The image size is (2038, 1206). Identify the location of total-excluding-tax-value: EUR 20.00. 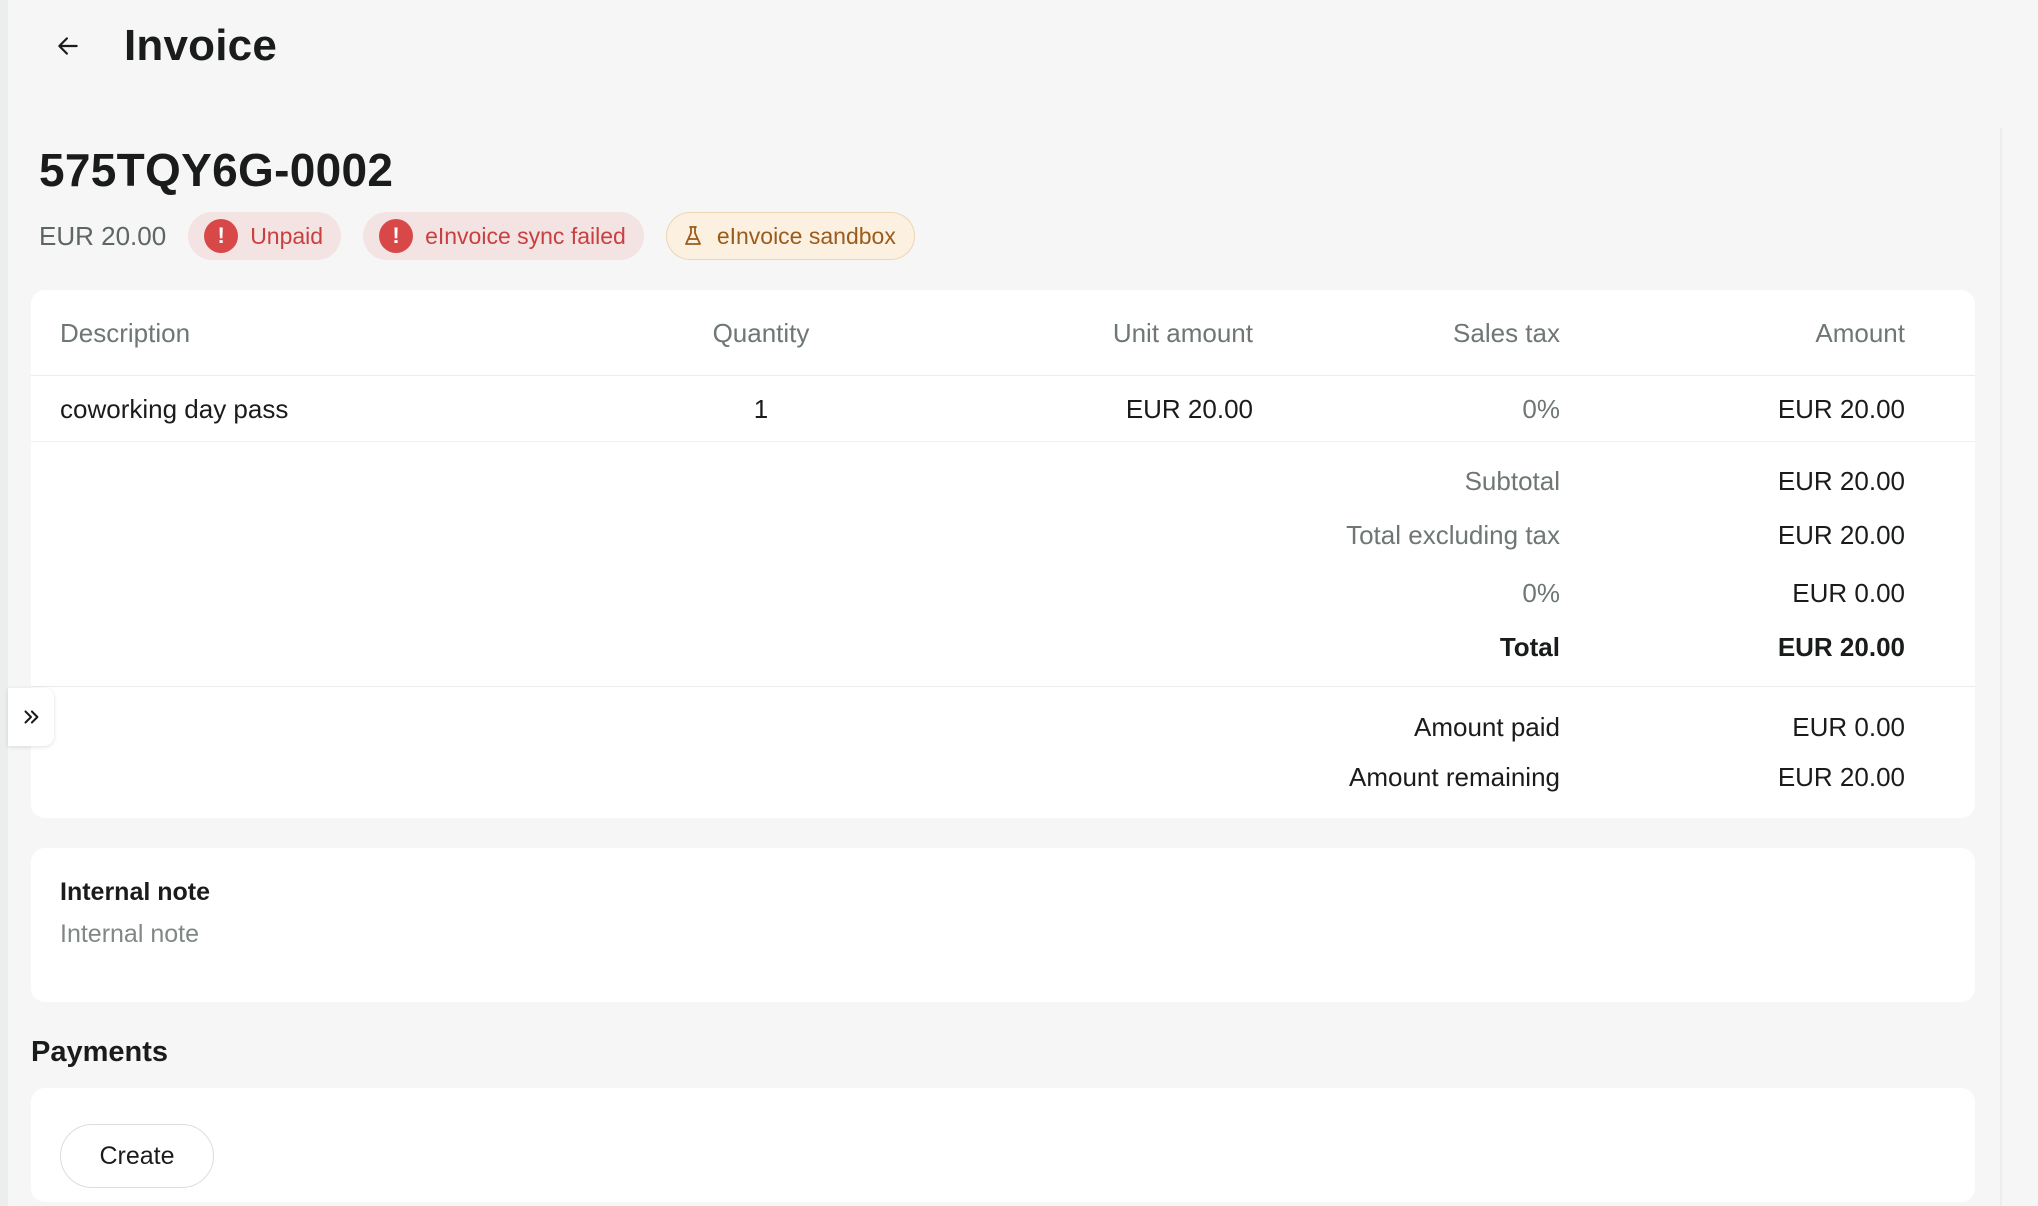
(1841, 535).